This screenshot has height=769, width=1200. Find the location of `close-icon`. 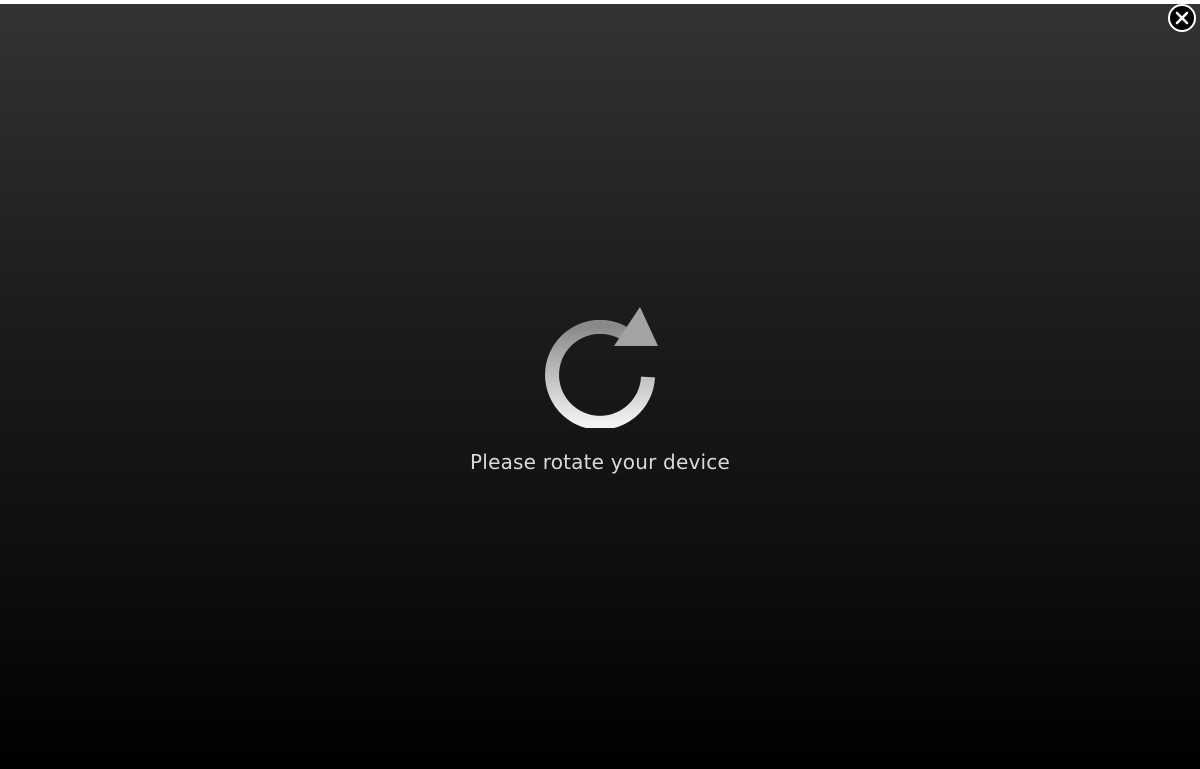

close-icon is located at coordinates (1182, 18).